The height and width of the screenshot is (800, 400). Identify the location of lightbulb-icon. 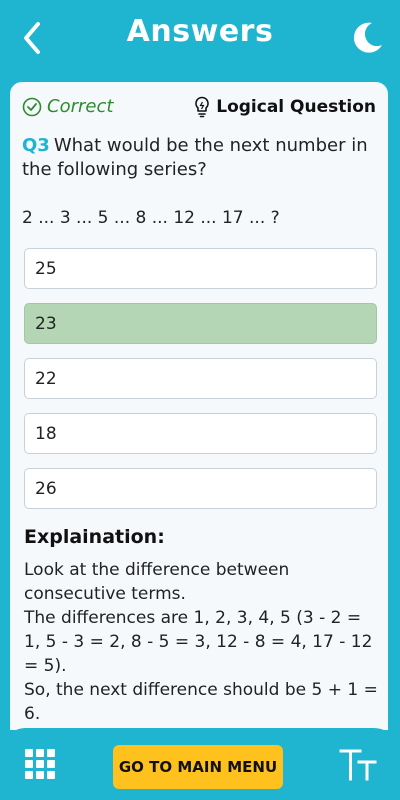
(202, 107).